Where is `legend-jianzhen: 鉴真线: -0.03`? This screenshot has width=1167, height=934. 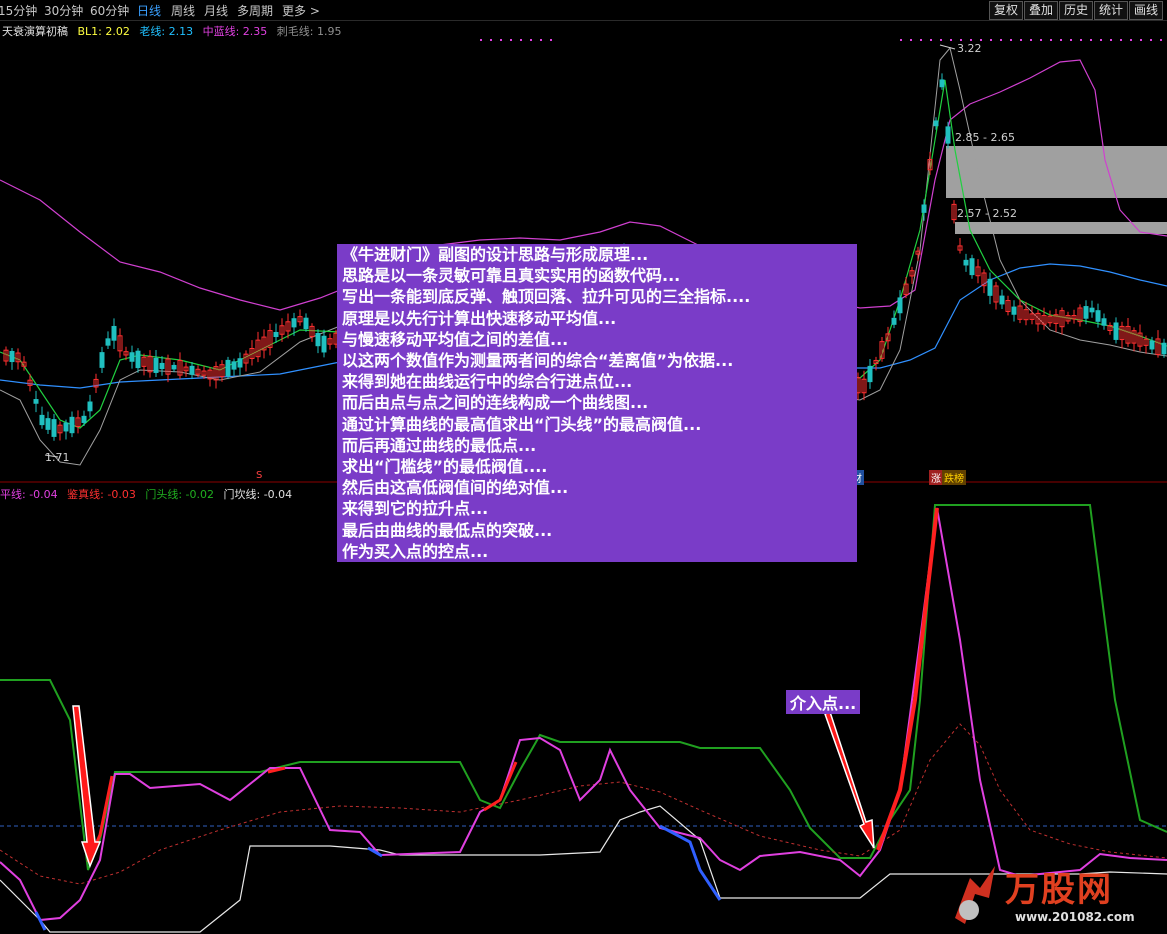 legend-jianzhen: 鉴真线: -0.03 is located at coordinates (101, 494).